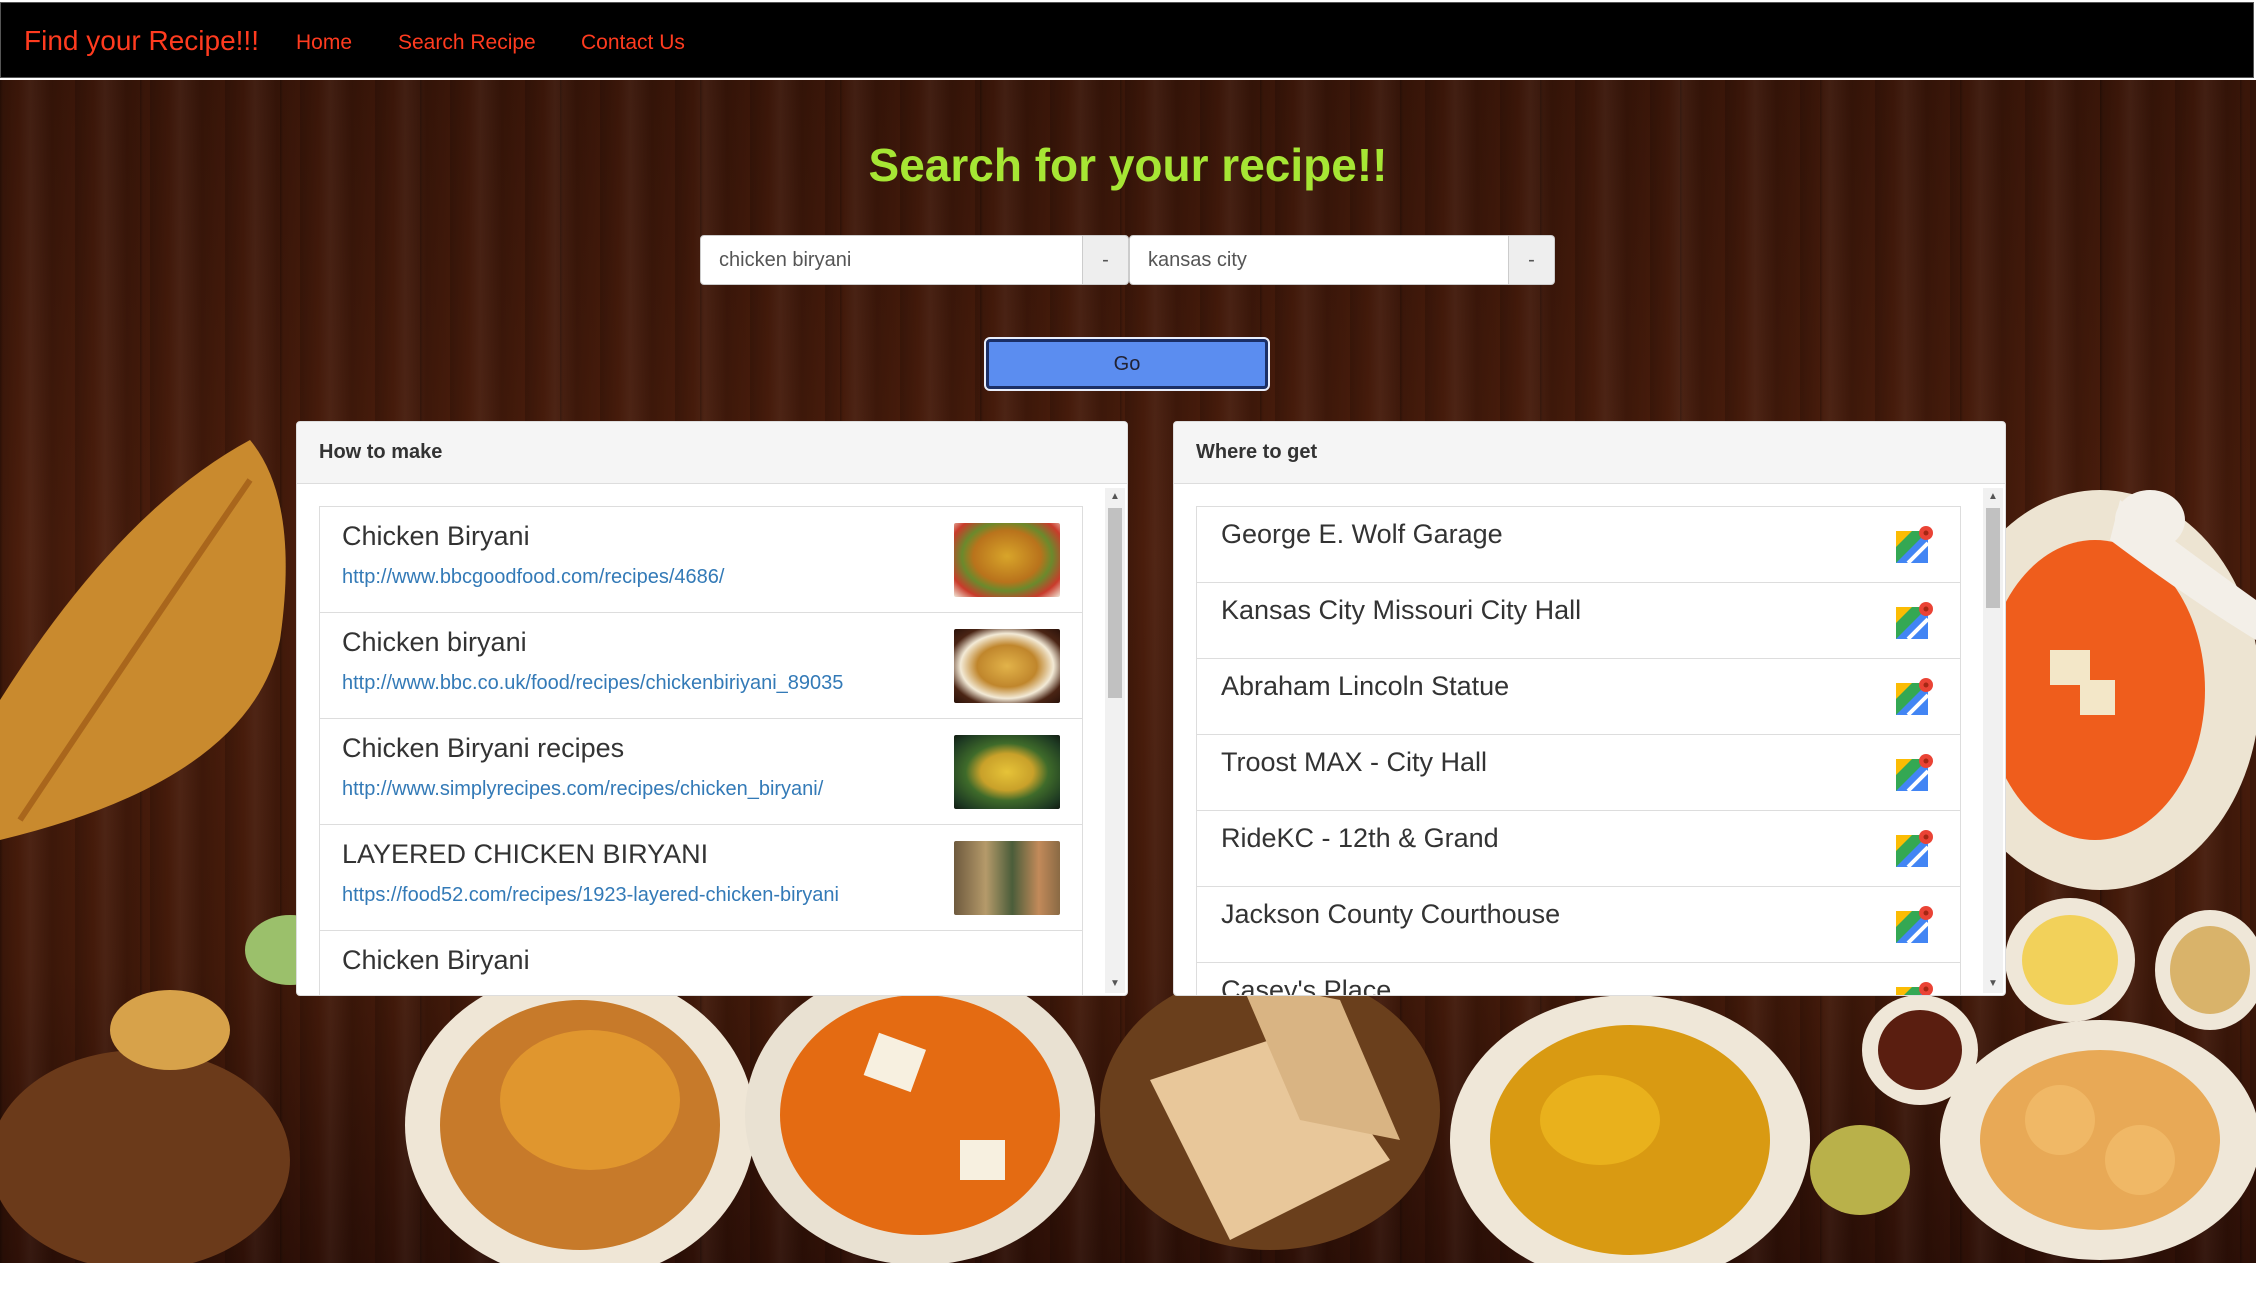  What do you see at coordinates (1578, 772) in the screenshot?
I see `place-list-item: Troost MAX - City Hall` at bounding box center [1578, 772].